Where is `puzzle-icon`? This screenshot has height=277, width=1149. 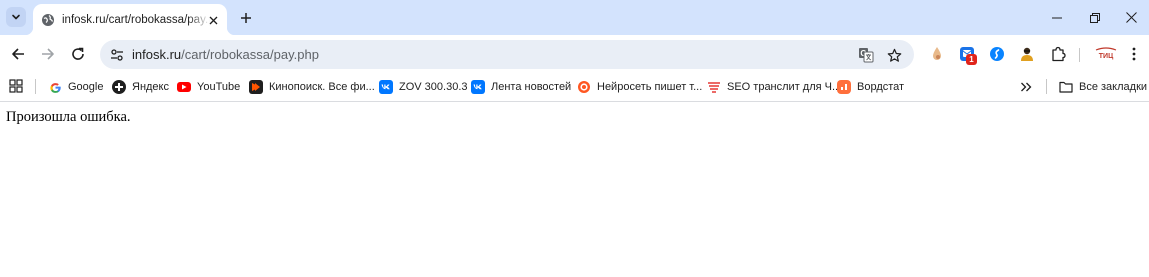 puzzle-icon is located at coordinates (1059, 54).